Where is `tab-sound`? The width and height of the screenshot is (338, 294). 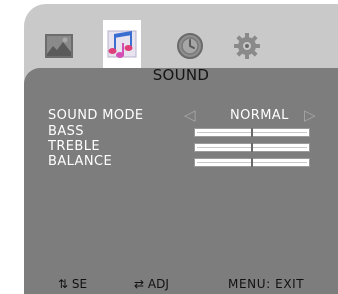 tab-sound is located at coordinates (122, 44).